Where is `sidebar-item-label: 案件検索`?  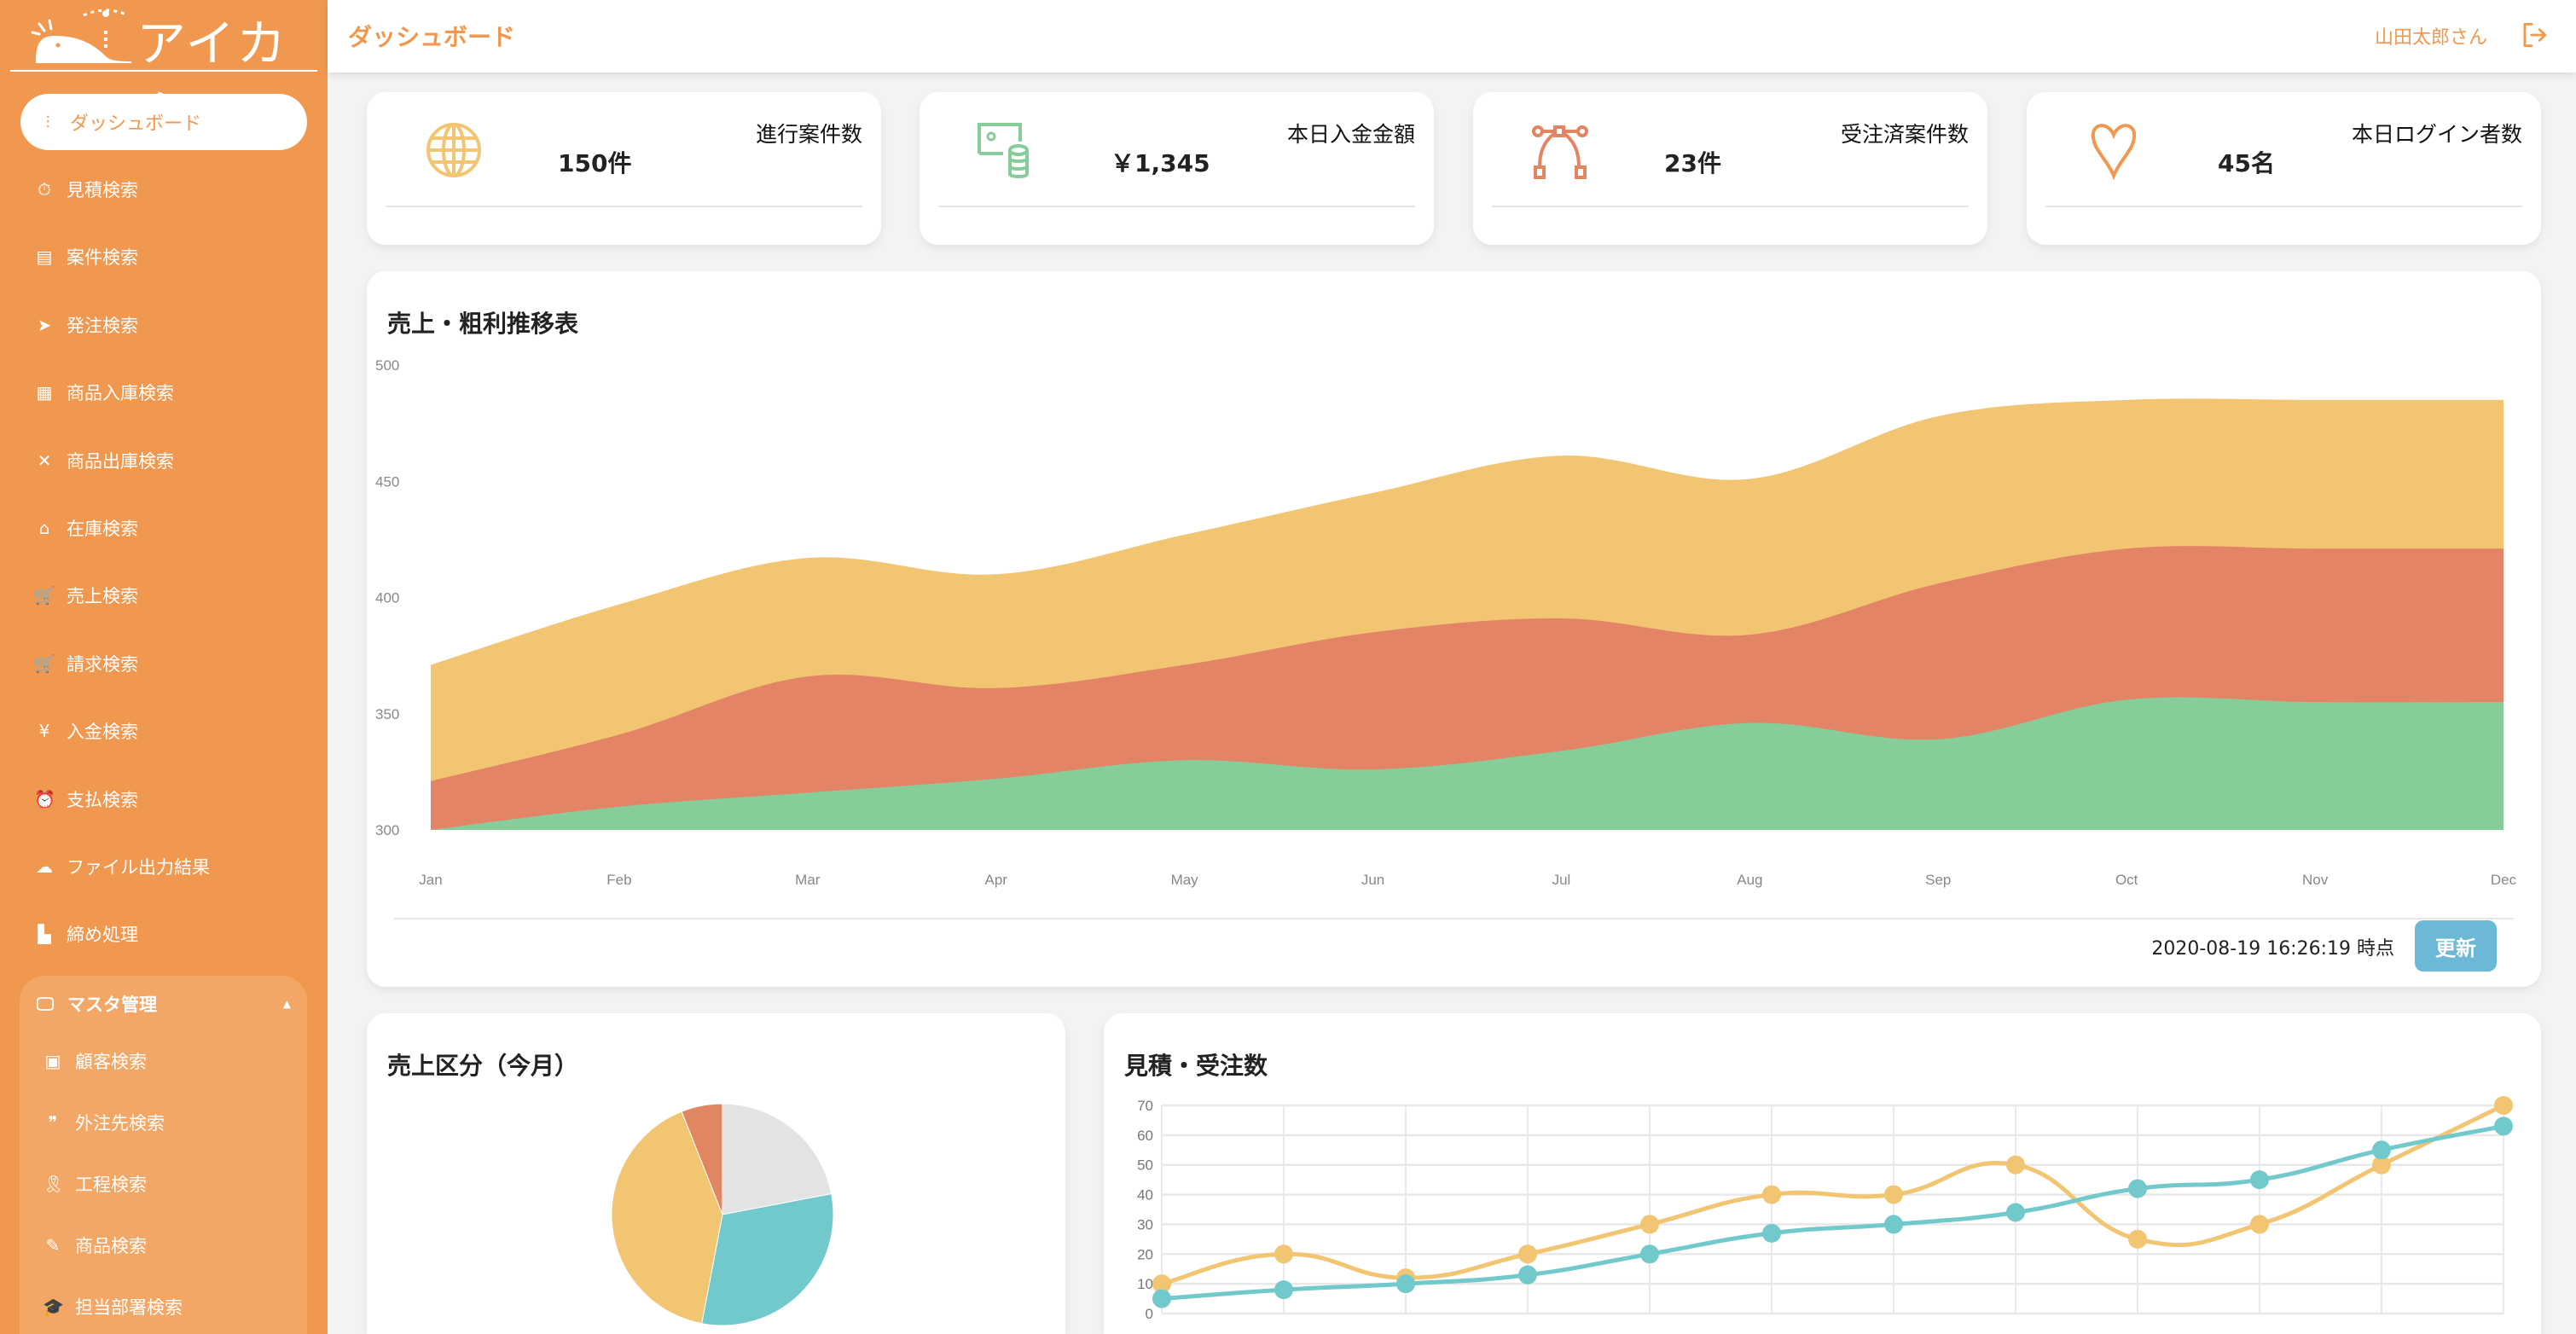
sidebar-item-label: 案件検索 is located at coordinates (102, 258).